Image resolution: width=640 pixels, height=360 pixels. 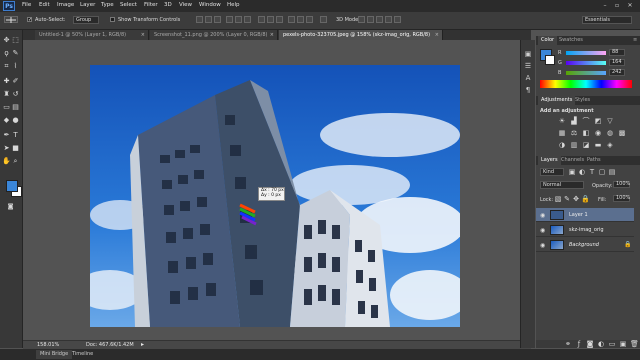 What do you see at coordinates (217, 19) in the screenshot?
I see `align-bottom-icon` at bounding box center [217, 19].